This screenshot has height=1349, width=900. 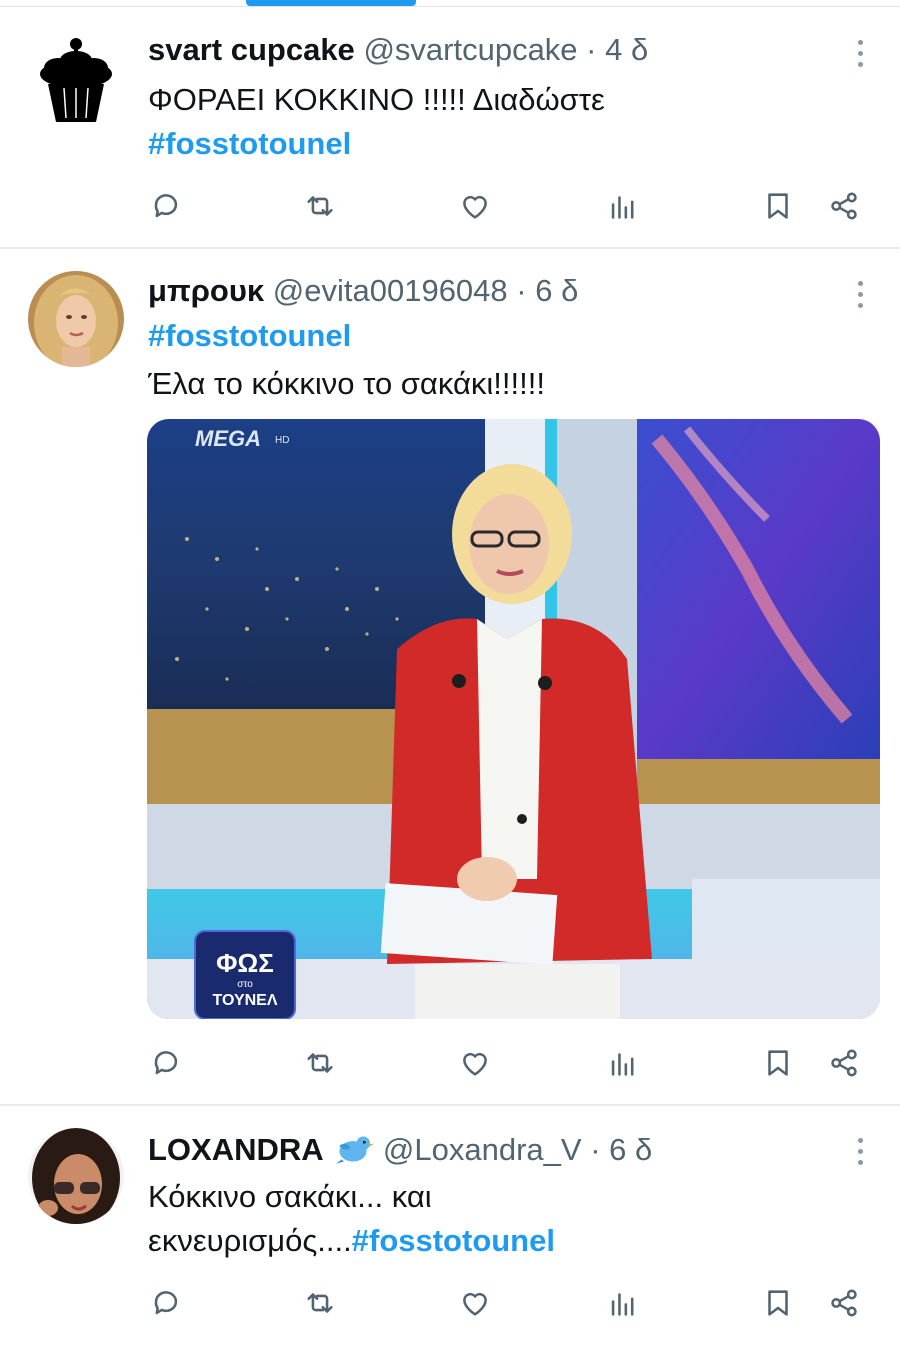 I want to click on avatar-loxandra, so click(x=76, y=1176).